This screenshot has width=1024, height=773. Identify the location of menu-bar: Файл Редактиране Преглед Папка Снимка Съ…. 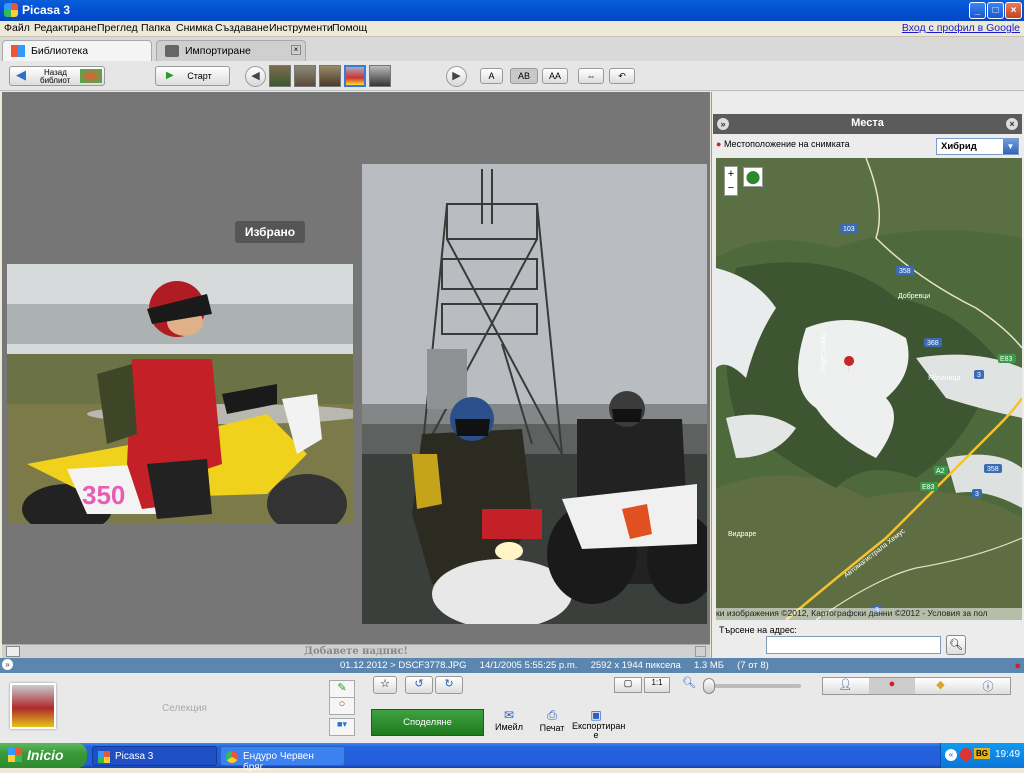
(512, 29).